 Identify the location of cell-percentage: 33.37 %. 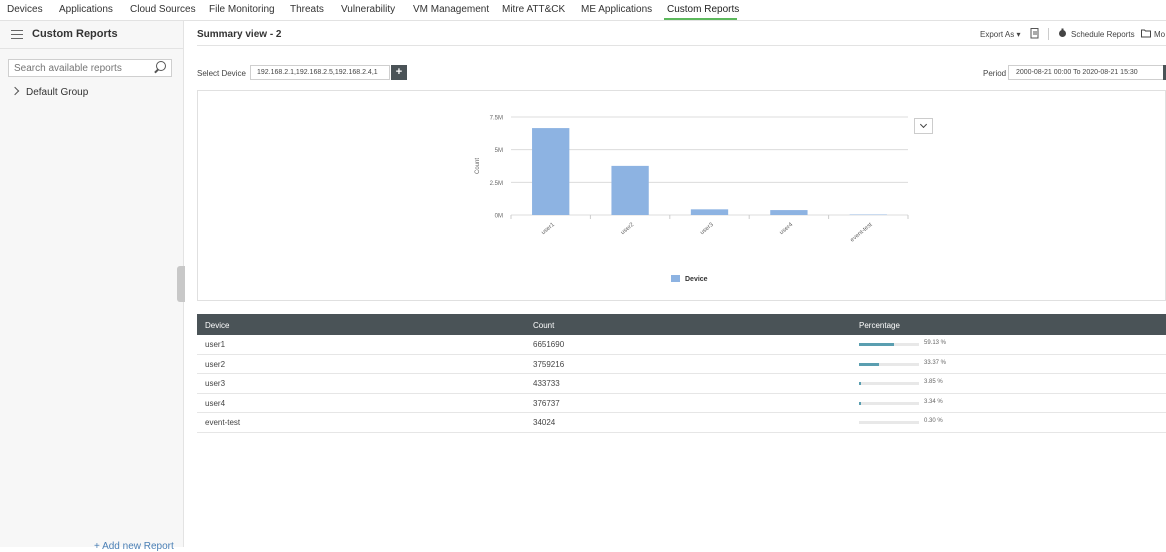
(935, 363).